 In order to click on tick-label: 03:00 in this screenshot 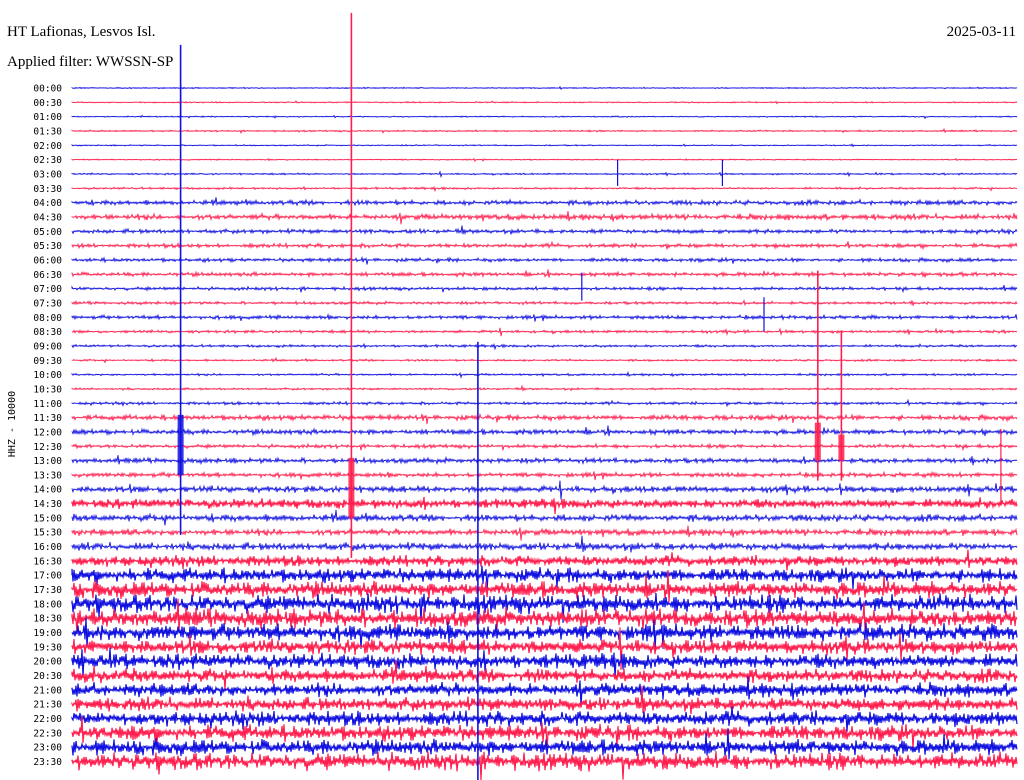, I will do `click(47, 175)`.